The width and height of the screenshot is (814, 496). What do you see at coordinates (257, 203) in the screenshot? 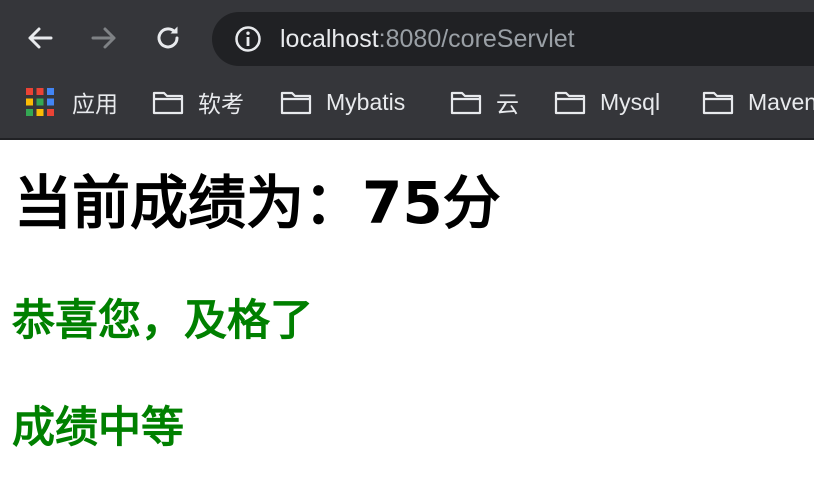
I see `score-heading: 当前成绩为：75分` at bounding box center [257, 203].